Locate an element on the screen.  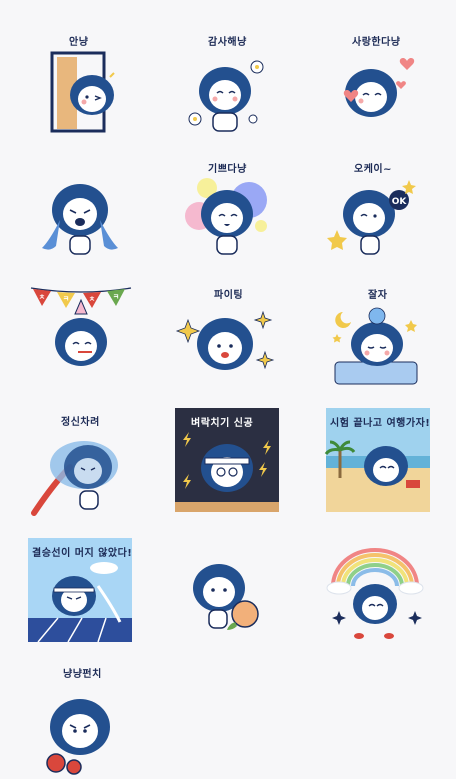
sticker-thanks: 감사해냥 is located at coordinates (225, 88).